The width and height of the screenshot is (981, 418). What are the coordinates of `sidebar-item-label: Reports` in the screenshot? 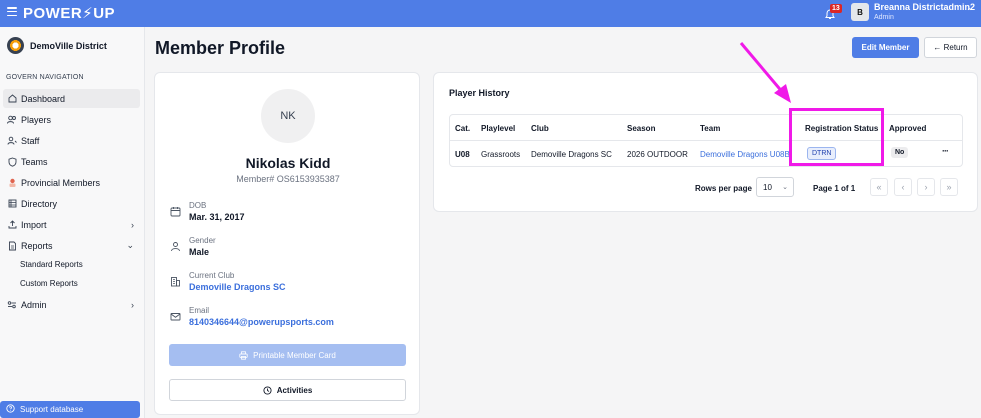 It's located at (37, 245).